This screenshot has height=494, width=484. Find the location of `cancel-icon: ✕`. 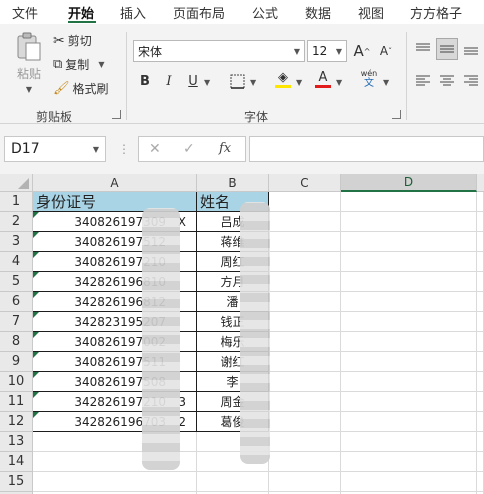

cancel-icon: ✕ is located at coordinates (155, 149).